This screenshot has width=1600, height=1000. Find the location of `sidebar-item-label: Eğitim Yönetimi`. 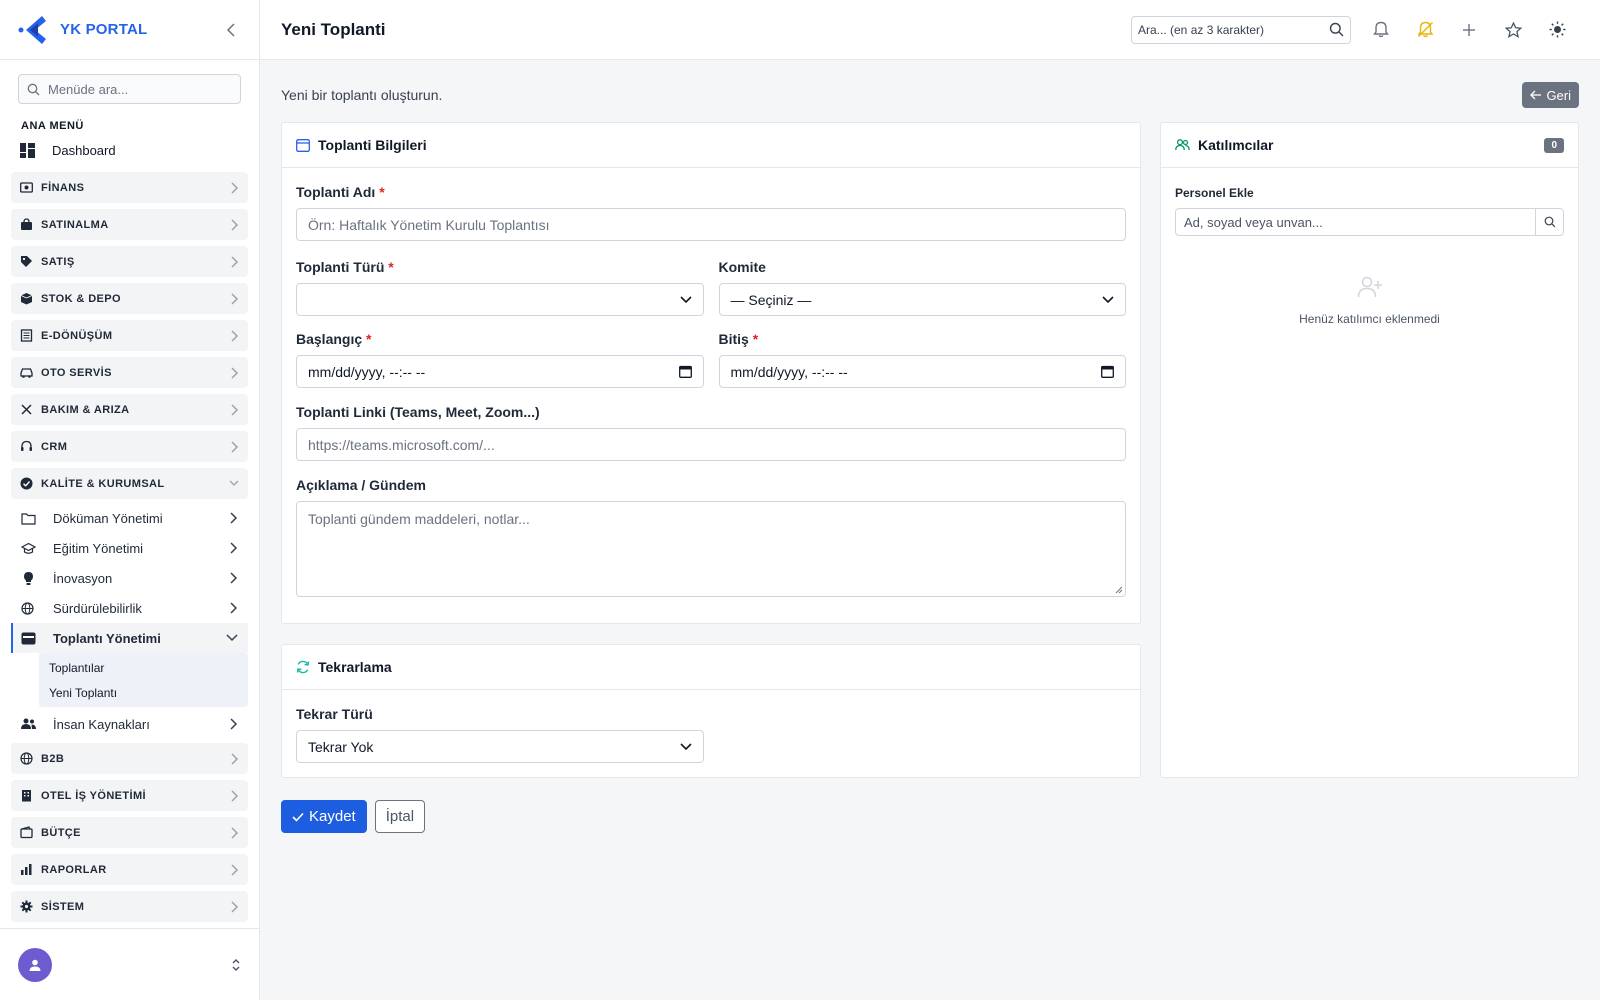

sidebar-item-label: Eğitim Yönetimi is located at coordinates (98, 548).